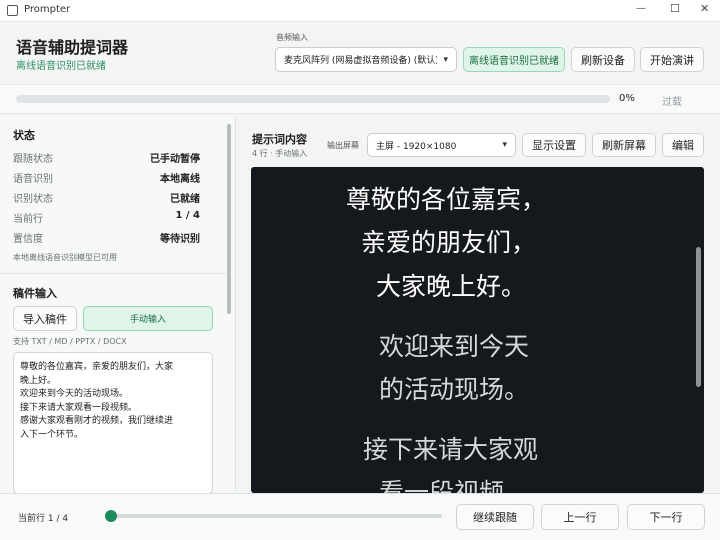 This screenshot has height=540, width=720. I want to click on next-line-button: 下一行, so click(666, 517).